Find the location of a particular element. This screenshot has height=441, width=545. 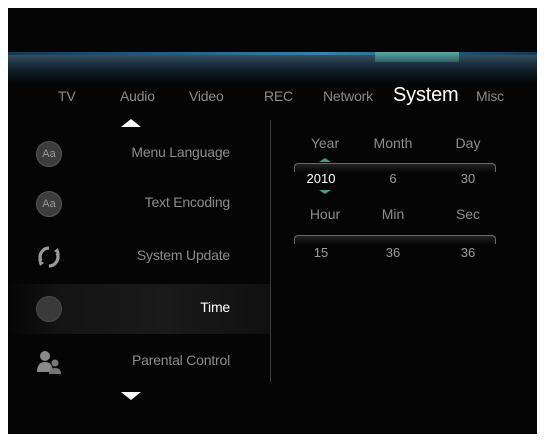

day-value: 30 is located at coordinates (468, 178).